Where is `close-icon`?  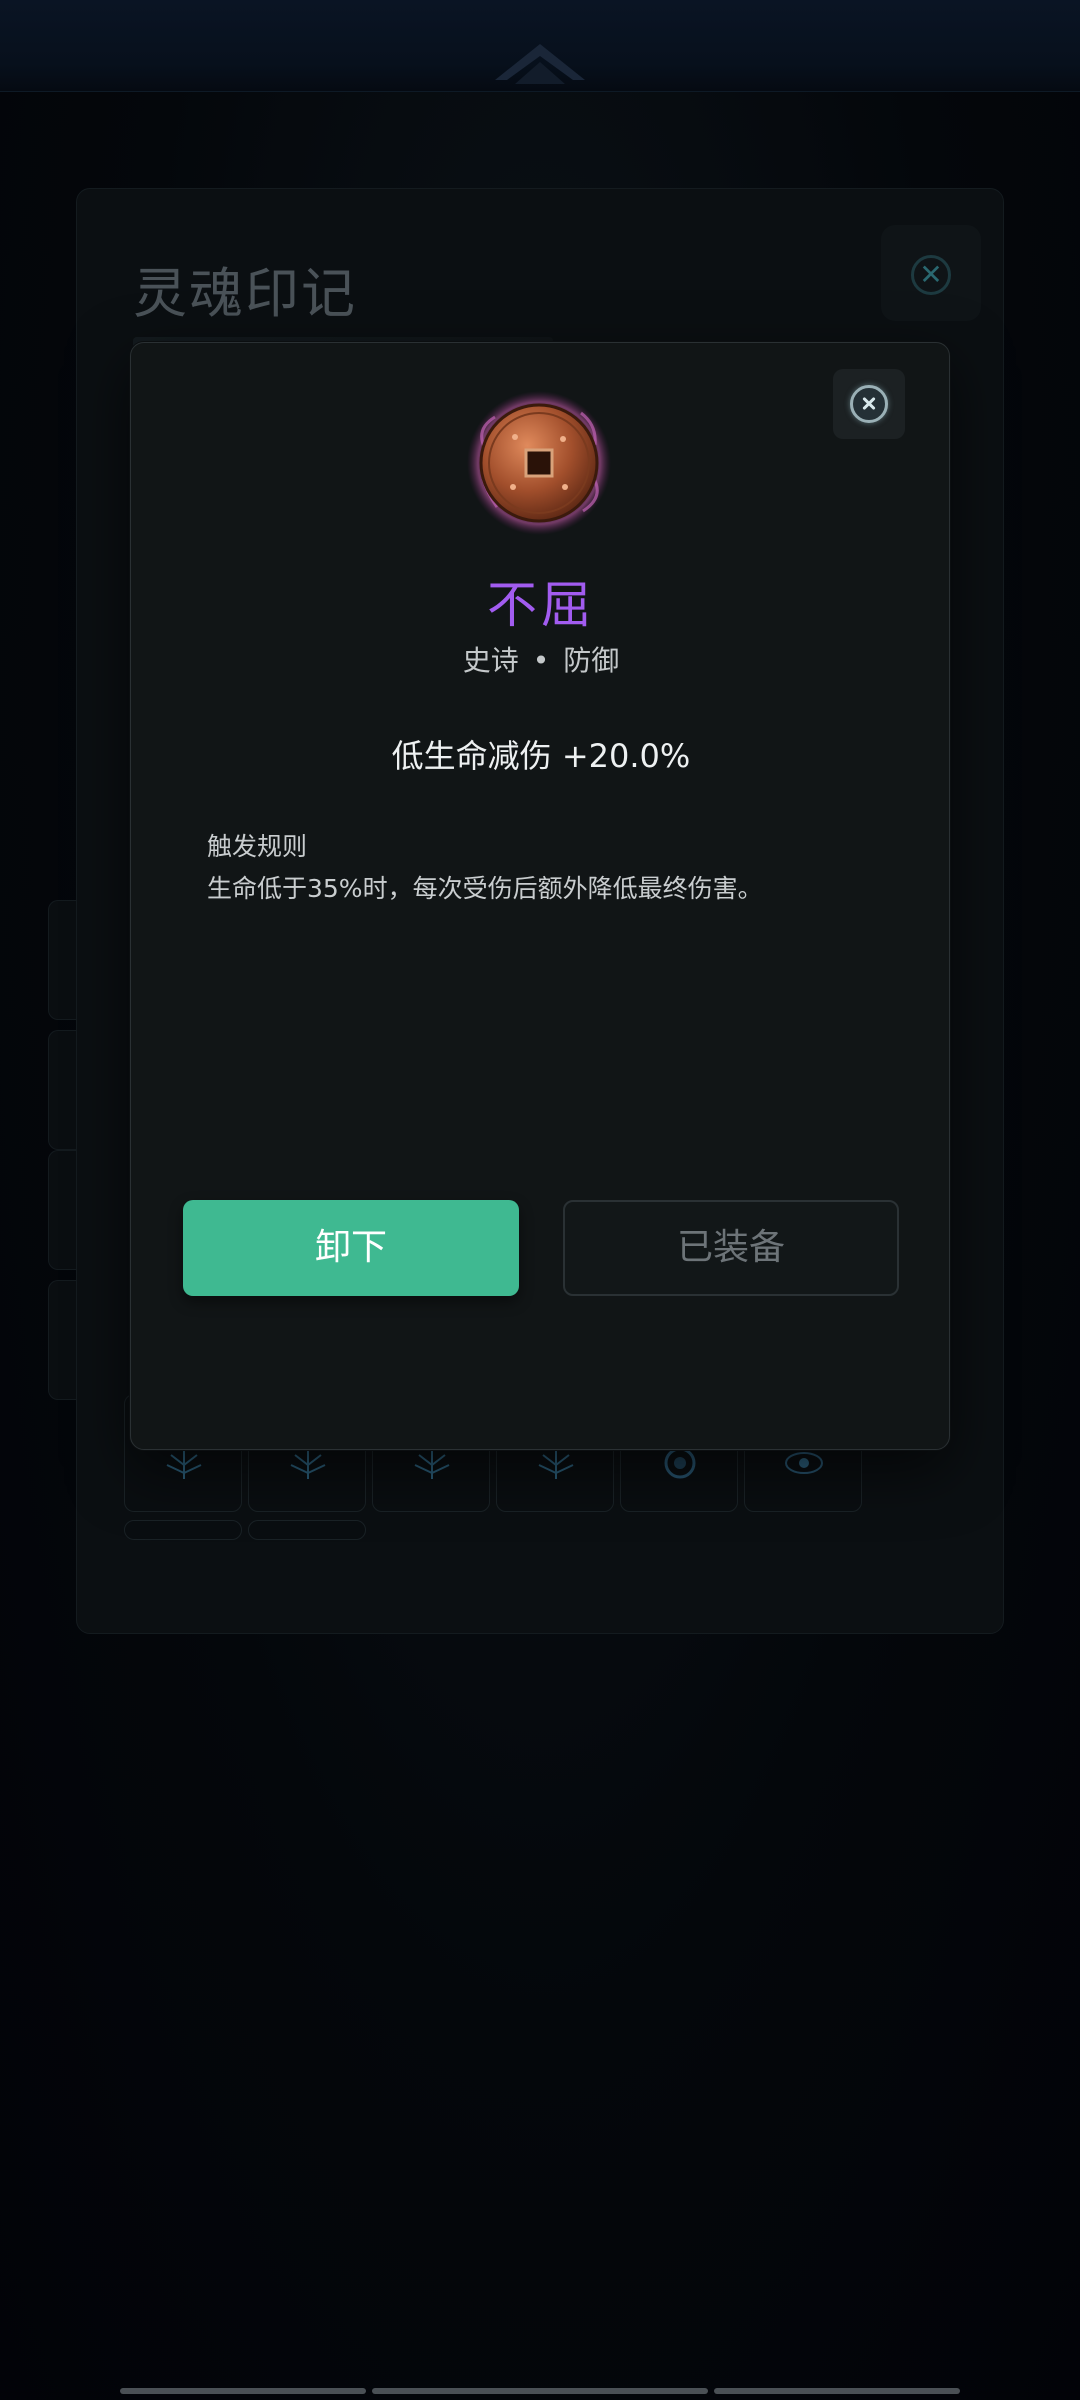 close-icon is located at coordinates (869, 404).